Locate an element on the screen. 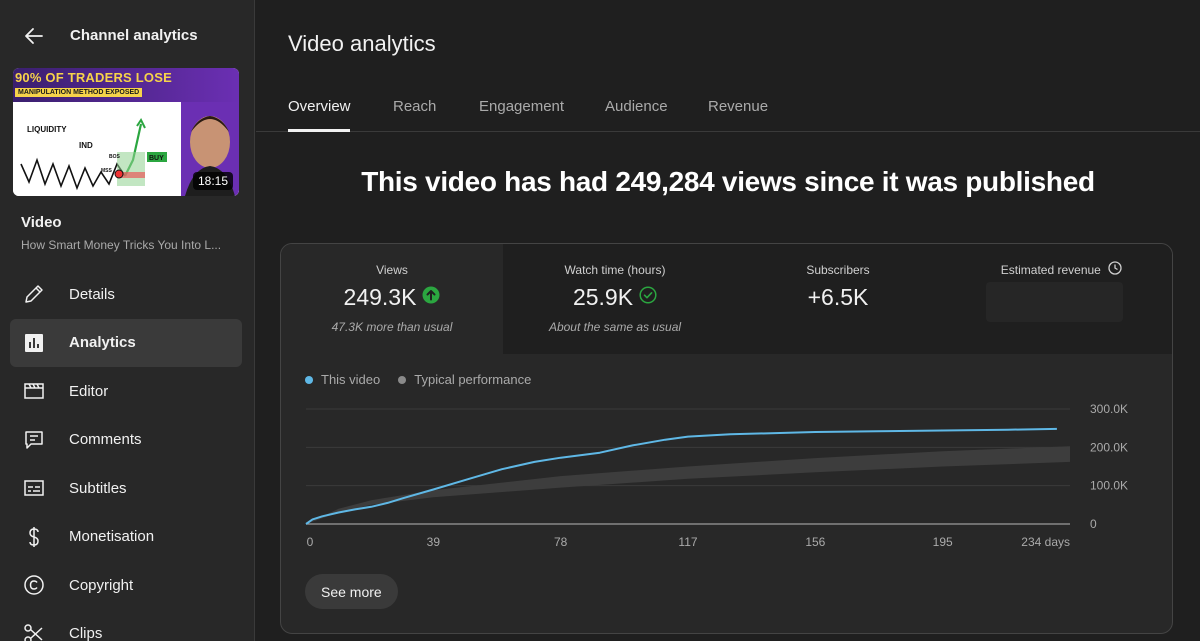  revenue-value-placeholder is located at coordinates (1054, 302).